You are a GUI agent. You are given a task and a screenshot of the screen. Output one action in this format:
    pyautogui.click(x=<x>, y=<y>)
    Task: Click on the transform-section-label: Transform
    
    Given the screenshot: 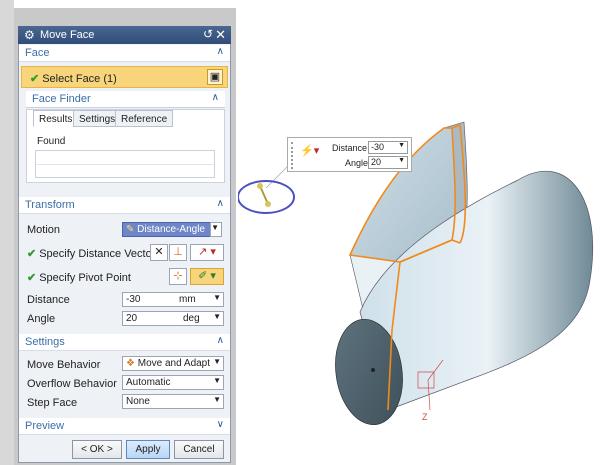 What is the action you would take?
    pyautogui.click(x=50, y=205)
    